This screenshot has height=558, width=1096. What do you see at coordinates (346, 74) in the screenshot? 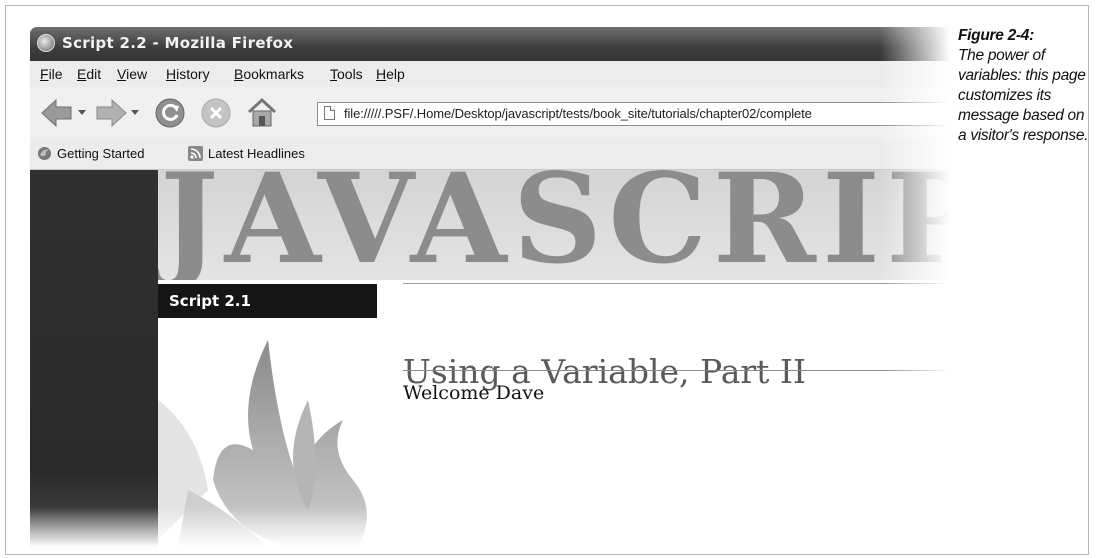
I see `menu-tools: Tools` at bounding box center [346, 74].